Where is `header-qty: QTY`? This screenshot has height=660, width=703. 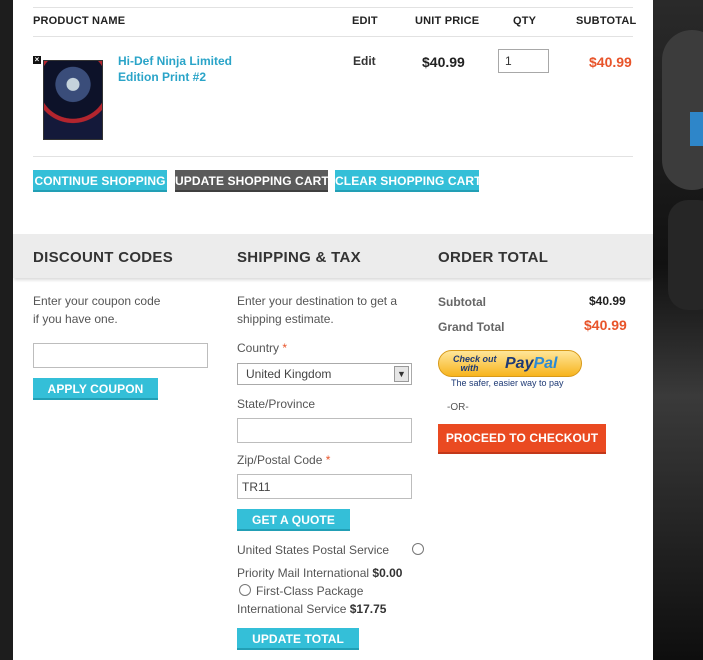 header-qty: QTY is located at coordinates (525, 21).